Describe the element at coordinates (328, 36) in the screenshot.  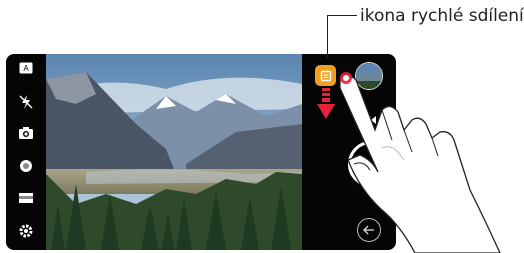
I see `callout-pointer` at that location.